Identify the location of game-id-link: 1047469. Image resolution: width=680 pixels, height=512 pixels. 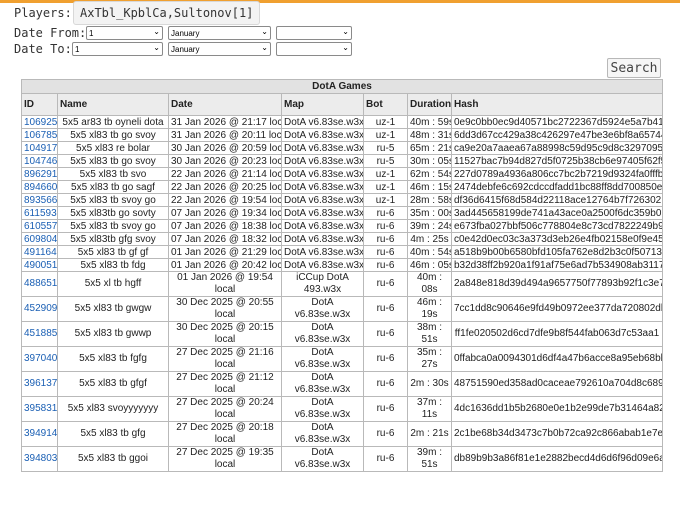
(40, 161).